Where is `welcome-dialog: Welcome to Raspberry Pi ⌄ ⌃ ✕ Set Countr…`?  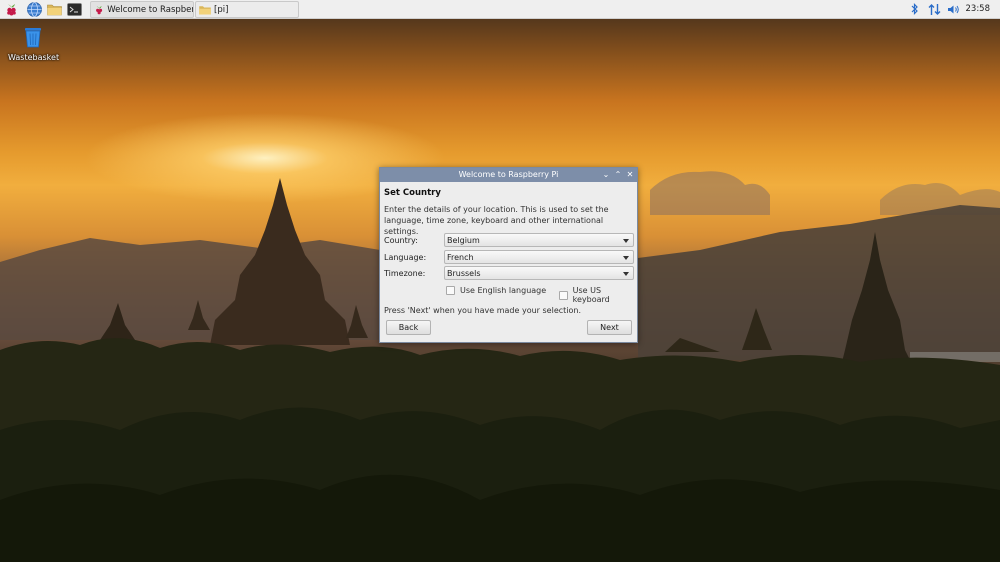 welcome-dialog: Welcome to Raspberry Pi ⌄ ⌃ ✕ Set Countr… is located at coordinates (508, 255).